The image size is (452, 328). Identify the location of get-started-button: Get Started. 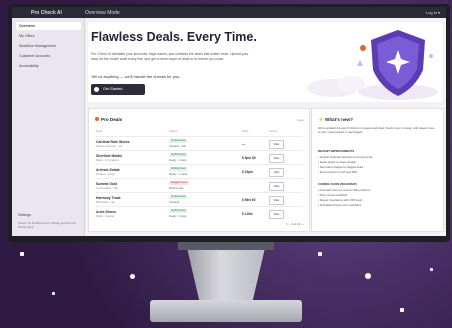
(118, 89).